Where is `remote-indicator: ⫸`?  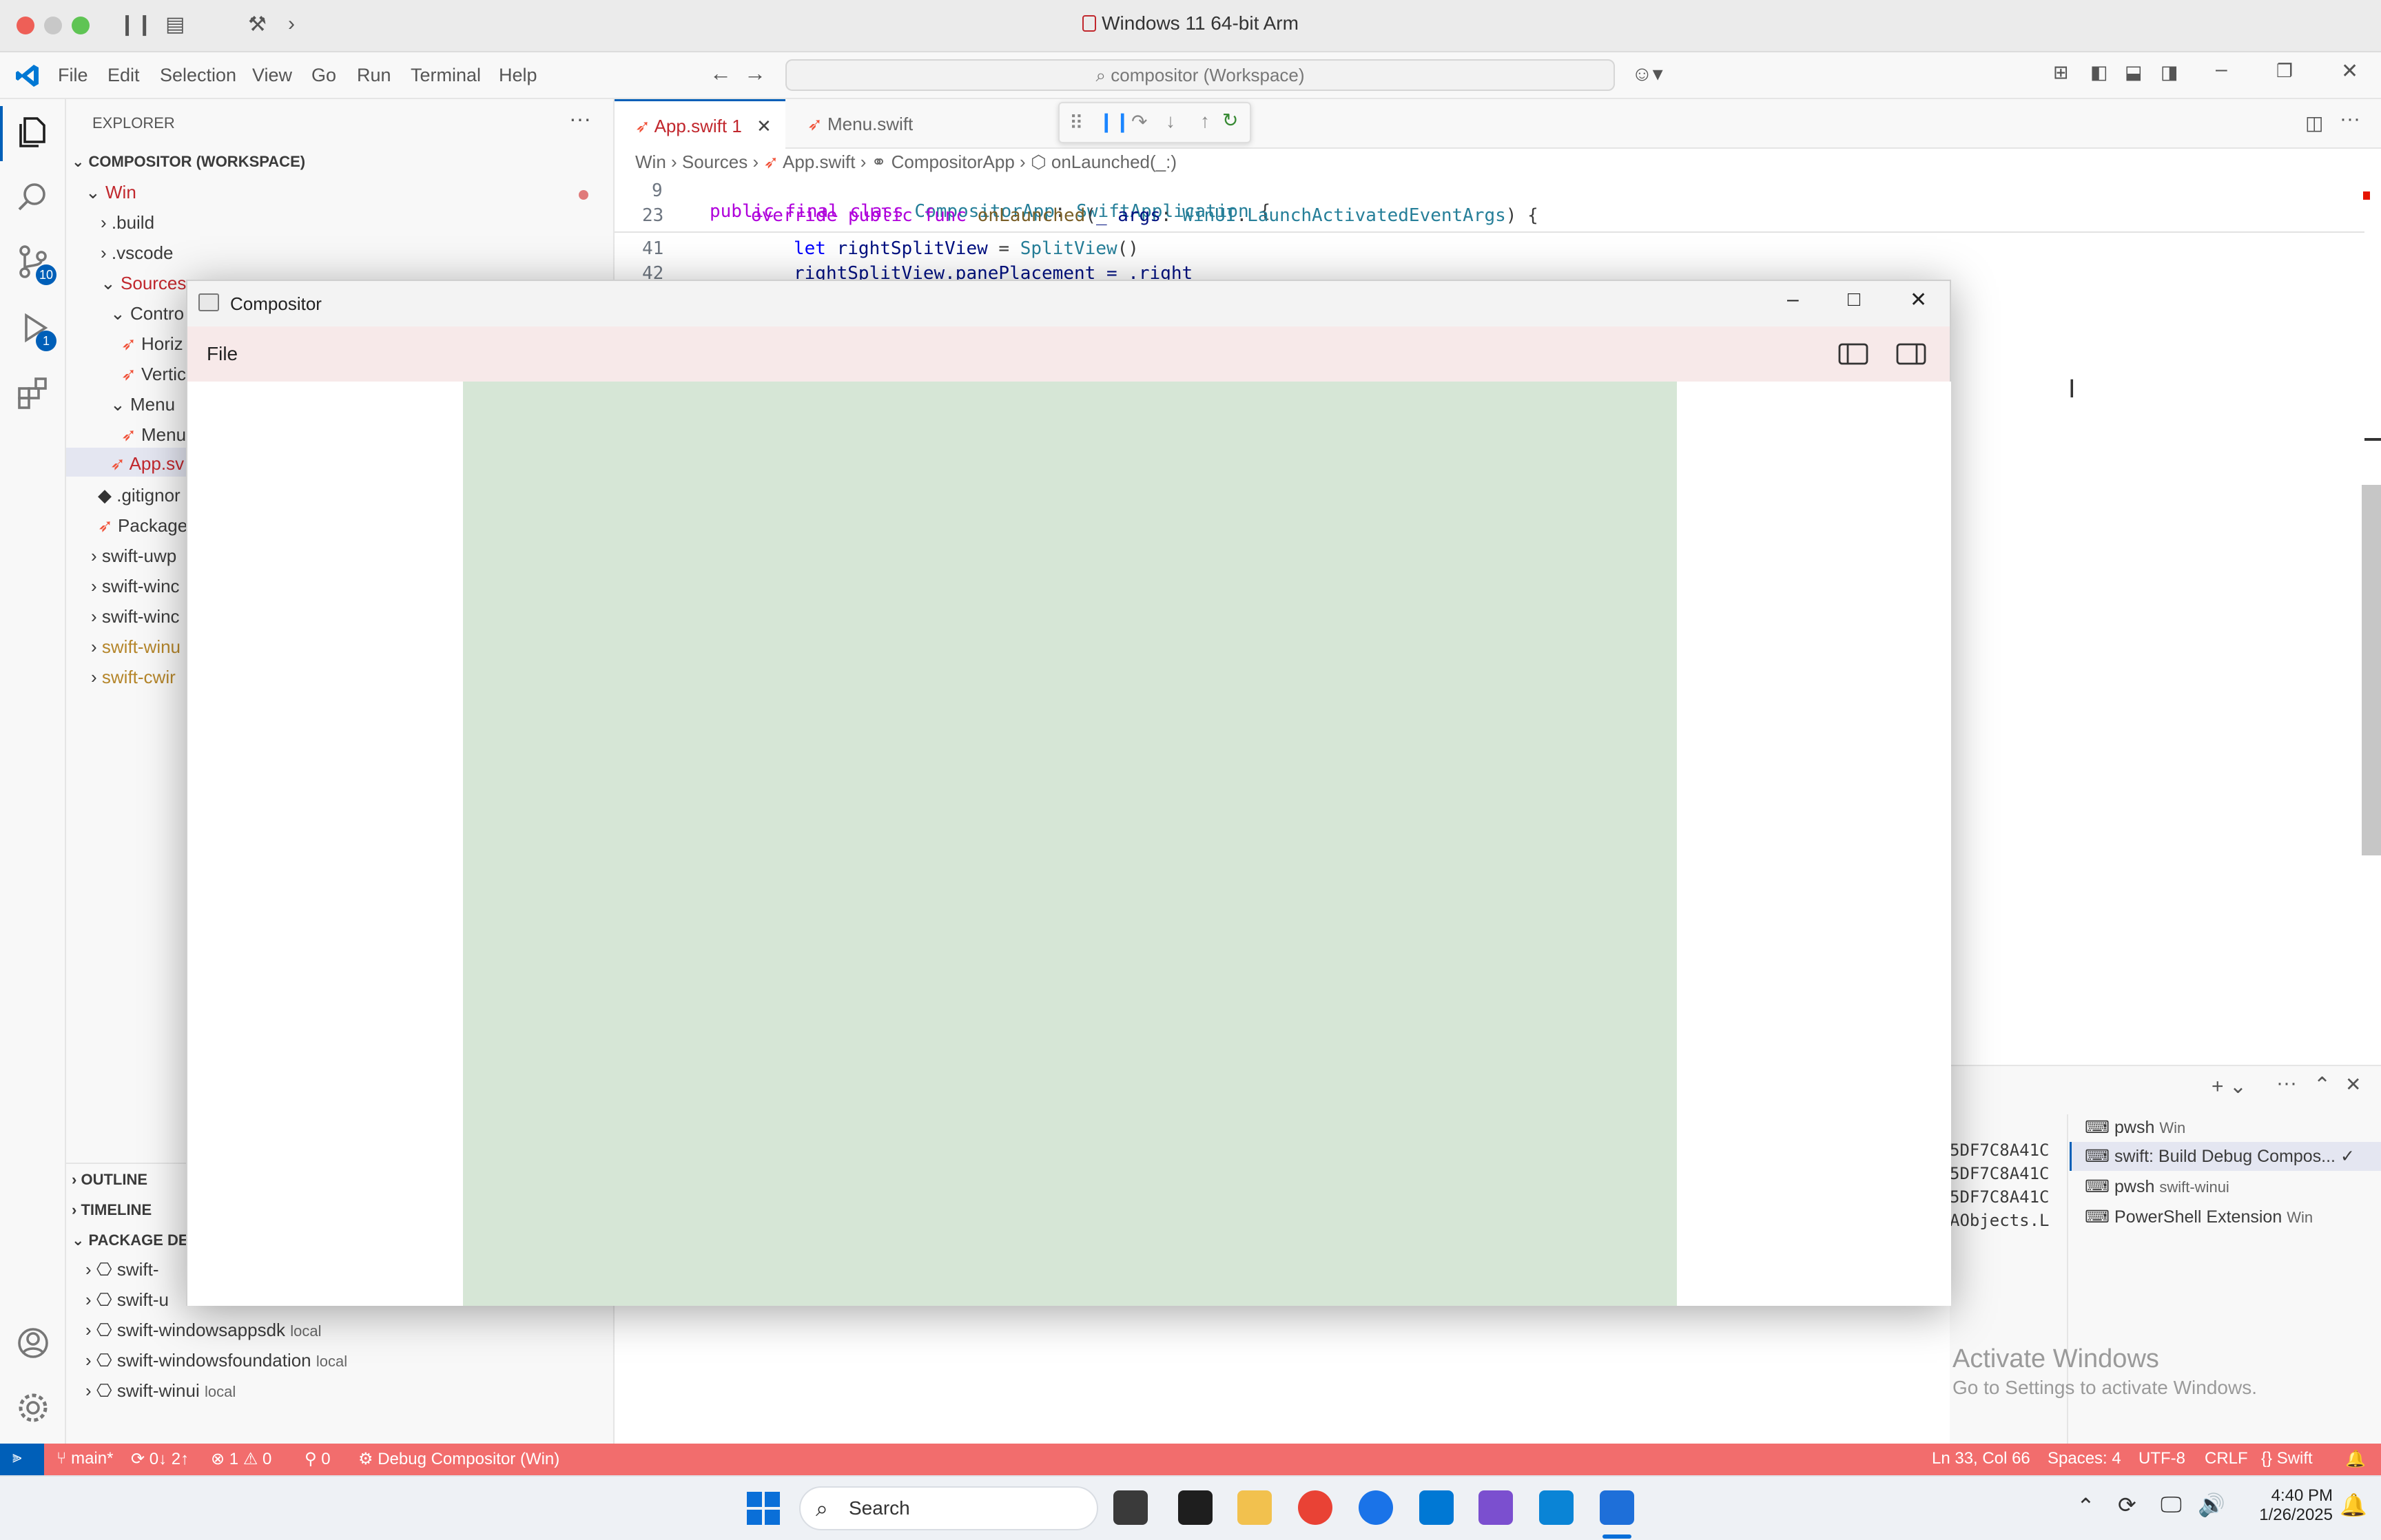
remote-indicator: ⫸ is located at coordinates (22, 1459).